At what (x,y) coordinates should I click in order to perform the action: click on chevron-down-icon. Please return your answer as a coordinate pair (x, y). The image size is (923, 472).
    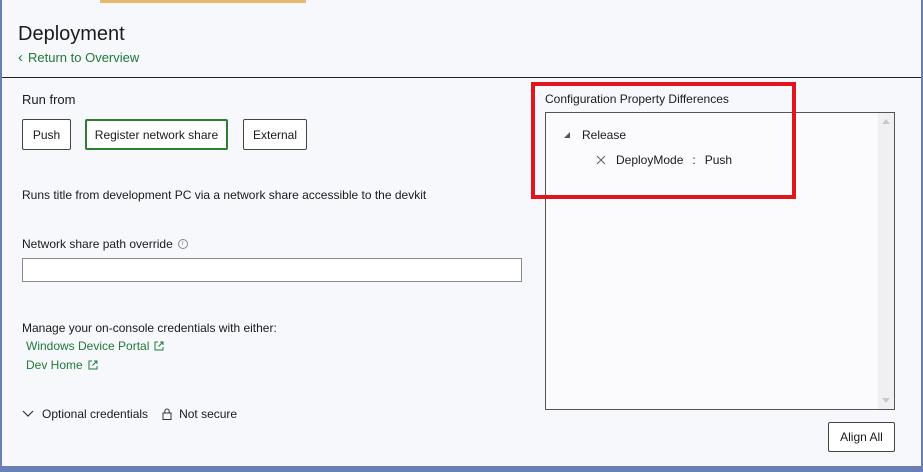
    Looking at the image, I should click on (28, 413).